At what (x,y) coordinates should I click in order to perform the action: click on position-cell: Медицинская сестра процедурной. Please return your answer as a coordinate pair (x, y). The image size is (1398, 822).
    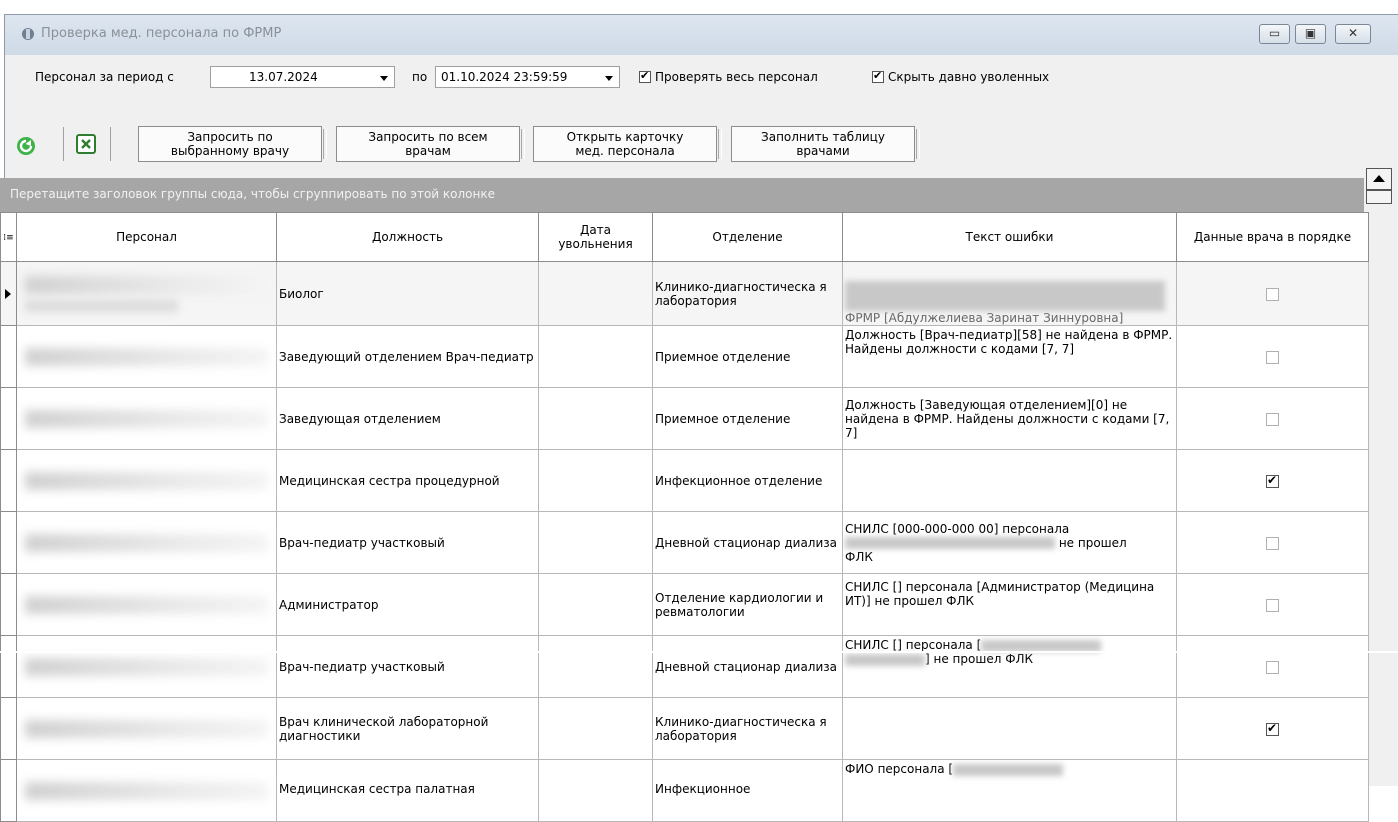
    Looking at the image, I should click on (407, 480).